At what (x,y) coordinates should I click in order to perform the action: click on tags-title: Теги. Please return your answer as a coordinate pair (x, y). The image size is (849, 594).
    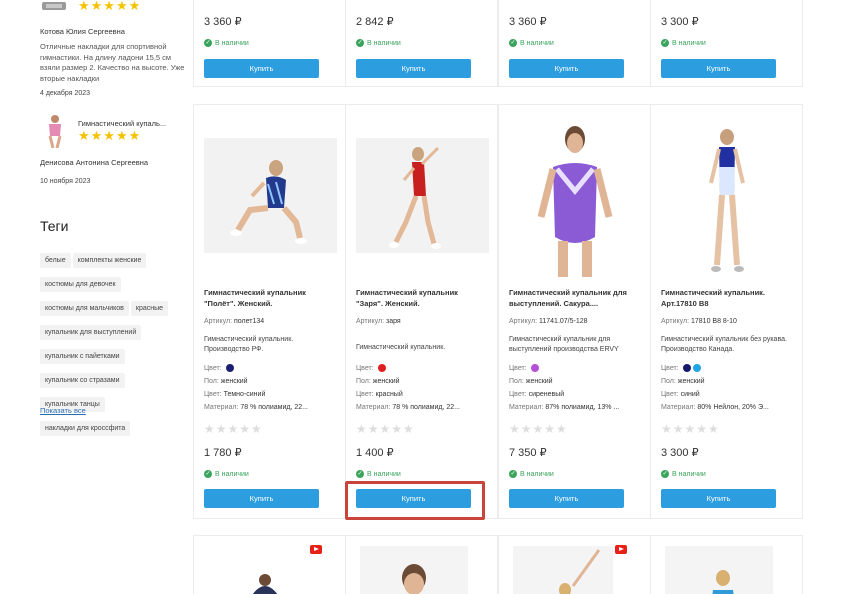
    Looking at the image, I should click on (54, 226).